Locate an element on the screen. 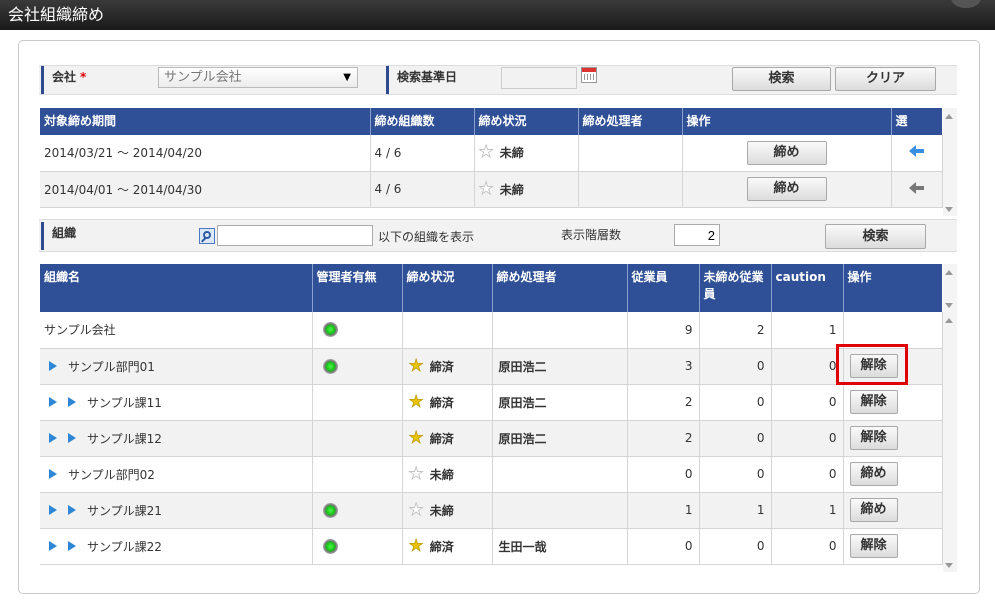 The width and height of the screenshot is (995, 607). org-row: サンプル課11 ★ 締済 原田浩二 2 0 0 解除 is located at coordinates (491, 402).